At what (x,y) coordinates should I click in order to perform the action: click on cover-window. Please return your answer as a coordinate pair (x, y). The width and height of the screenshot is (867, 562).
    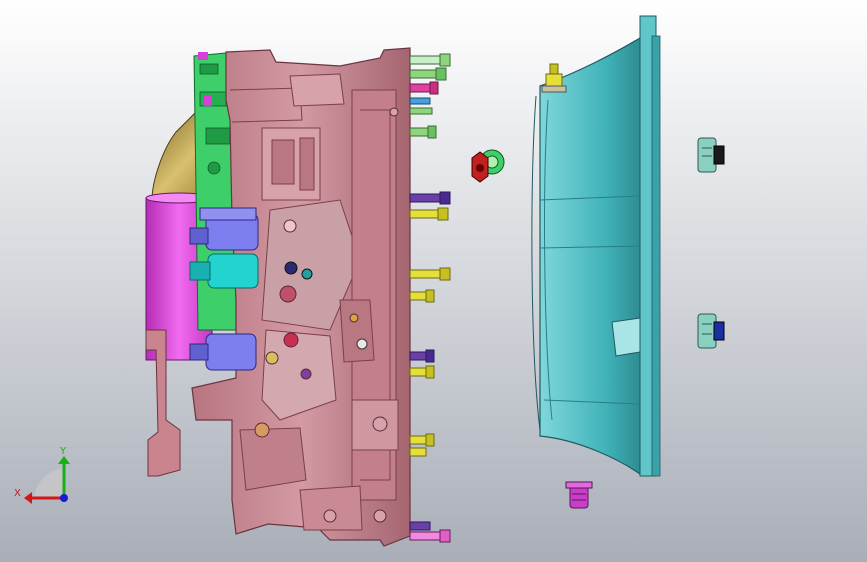
    Looking at the image, I should click on (626, 337).